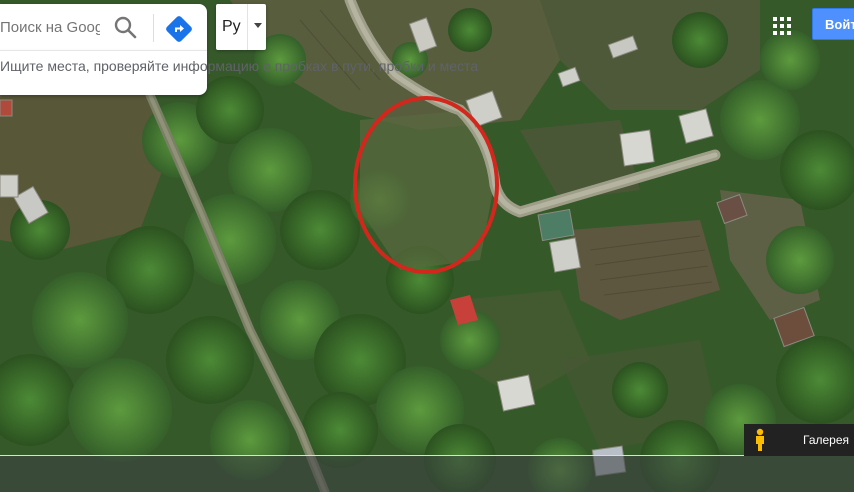  What do you see at coordinates (50, 27) in the screenshot?
I see `search-input` at bounding box center [50, 27].